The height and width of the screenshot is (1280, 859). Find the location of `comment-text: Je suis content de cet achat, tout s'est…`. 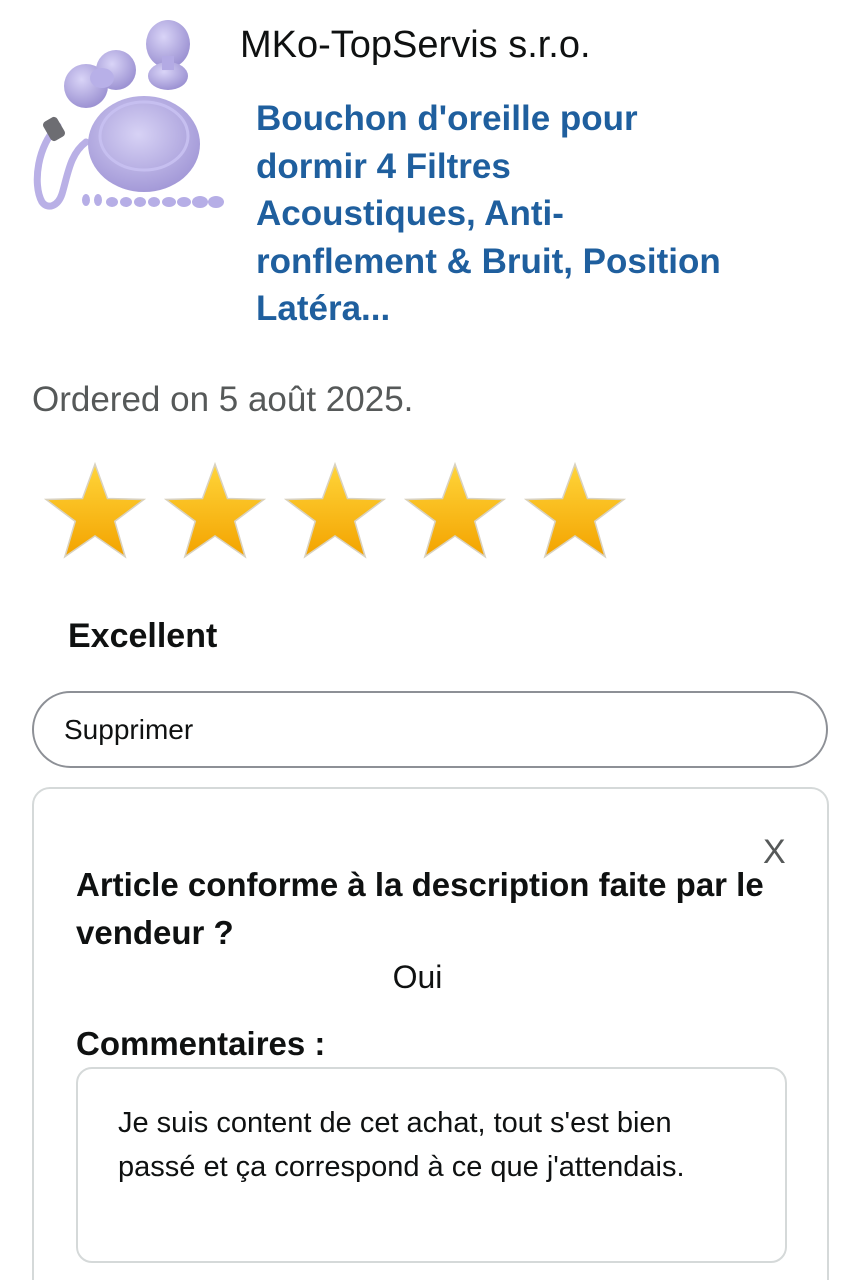

comment-text: Je suis content de cet achat, tout s'est… is located at coordinates (431, 1165).